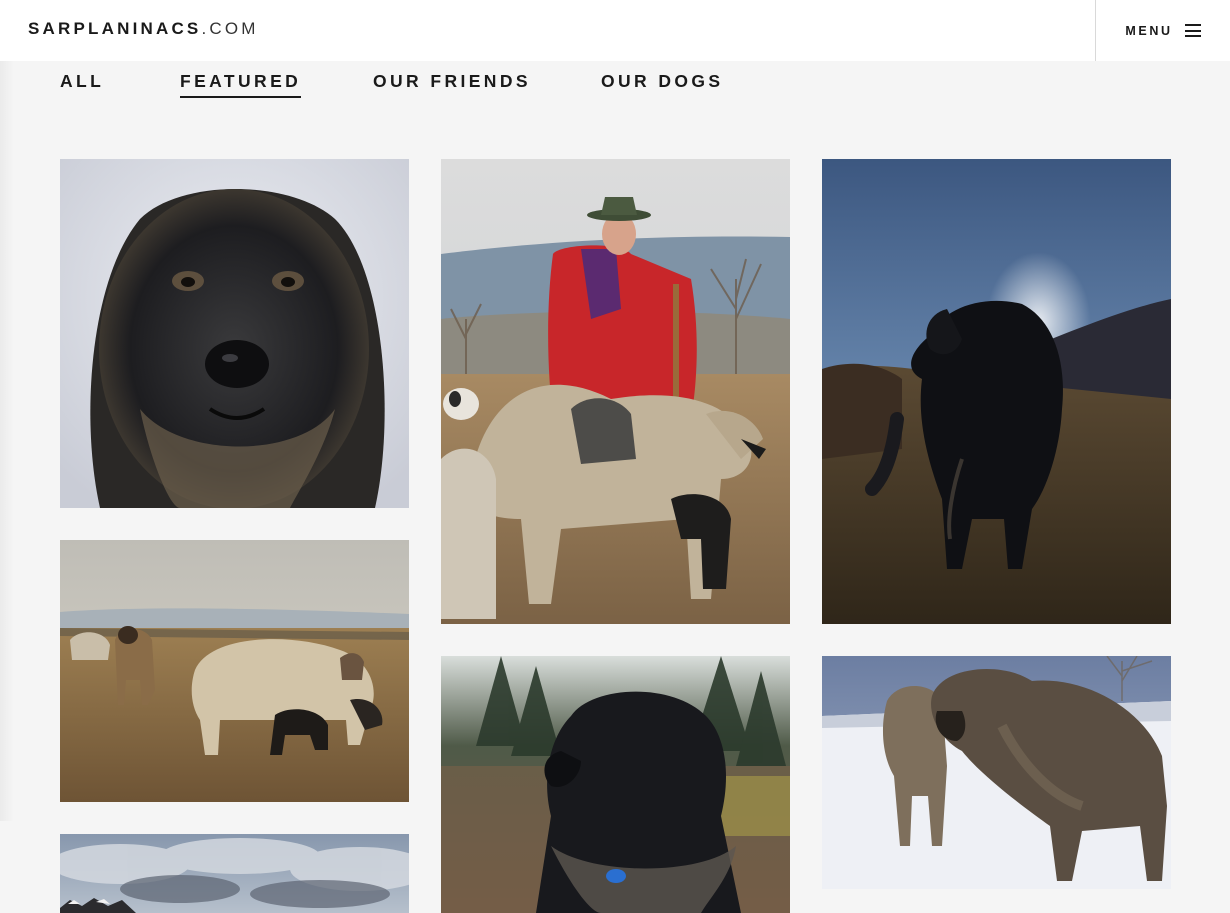 This screenshot has width=1230, height=913. Describe the element at coordinates (1192, 30) in the screenshot. I see `hamburger-icon` at that location.